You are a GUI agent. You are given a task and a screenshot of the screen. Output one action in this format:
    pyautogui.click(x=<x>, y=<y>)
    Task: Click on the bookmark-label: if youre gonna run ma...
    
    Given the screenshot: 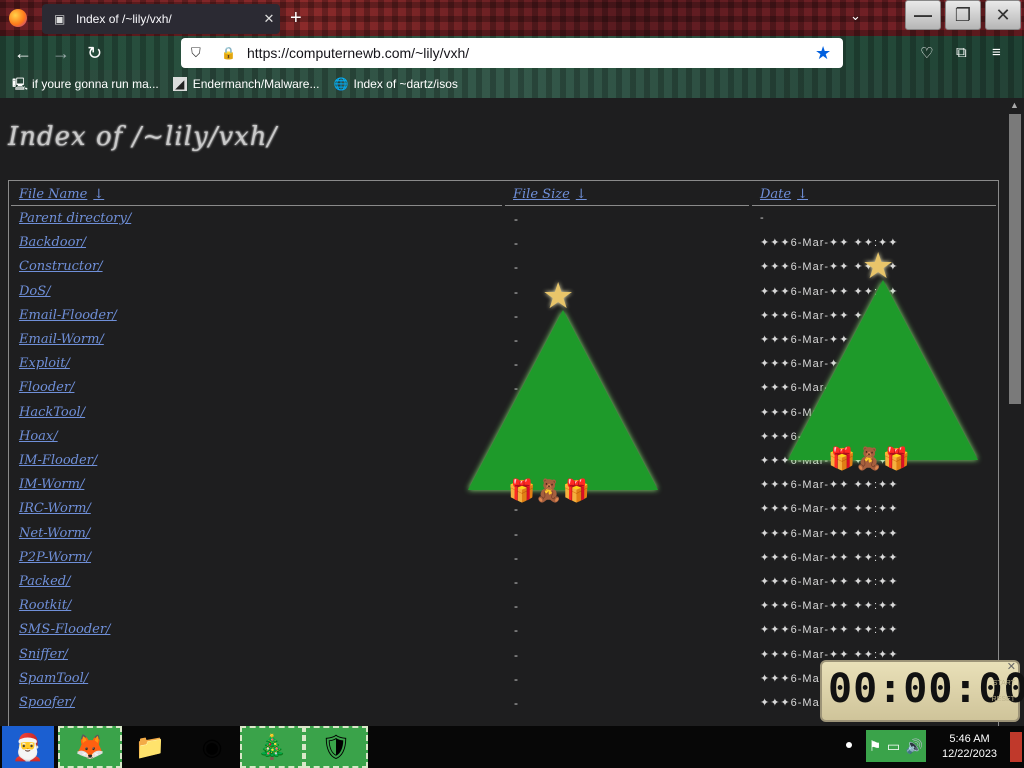 What is the action you would take?
    pyautogui.click(x=95, y=84)
    